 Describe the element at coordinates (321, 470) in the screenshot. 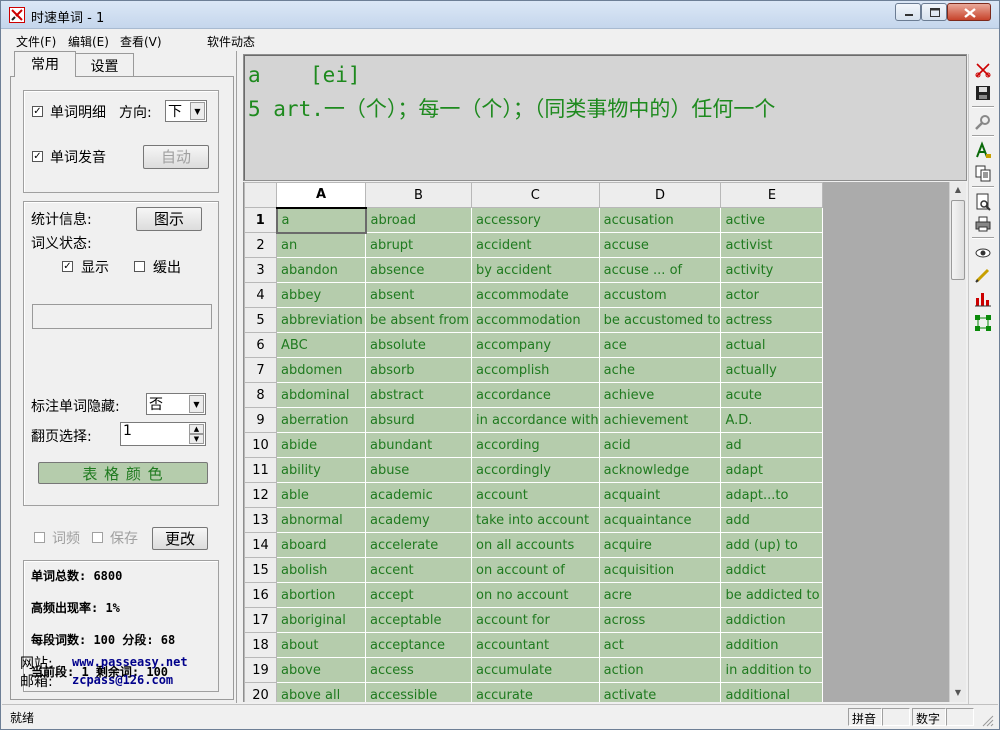

I see `grid-cell: ability` at that location.